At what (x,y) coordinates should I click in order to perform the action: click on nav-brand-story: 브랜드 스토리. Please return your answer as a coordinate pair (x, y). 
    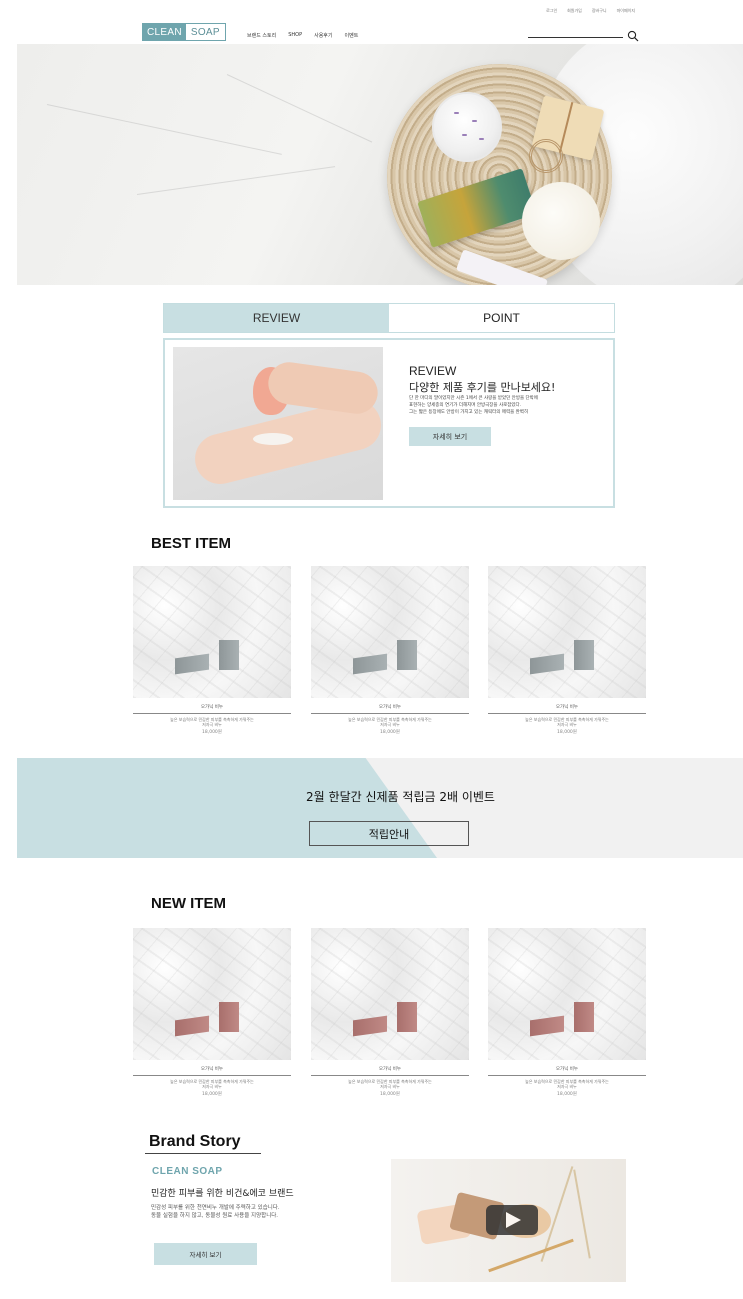
    Looking at the image, I should click on (261, 35).